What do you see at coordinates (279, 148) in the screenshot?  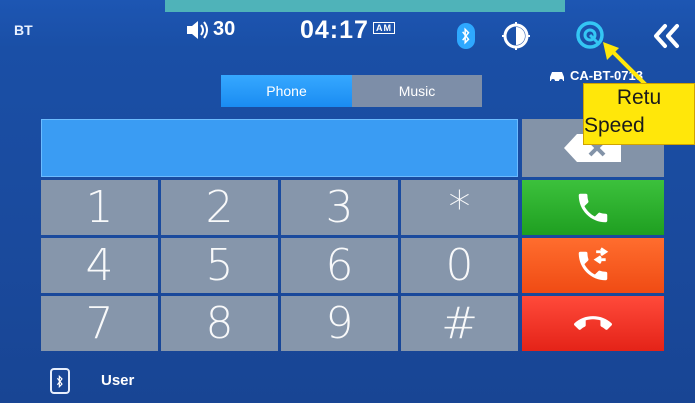 I see `dial-number-display` at bounding box center [279, 148].